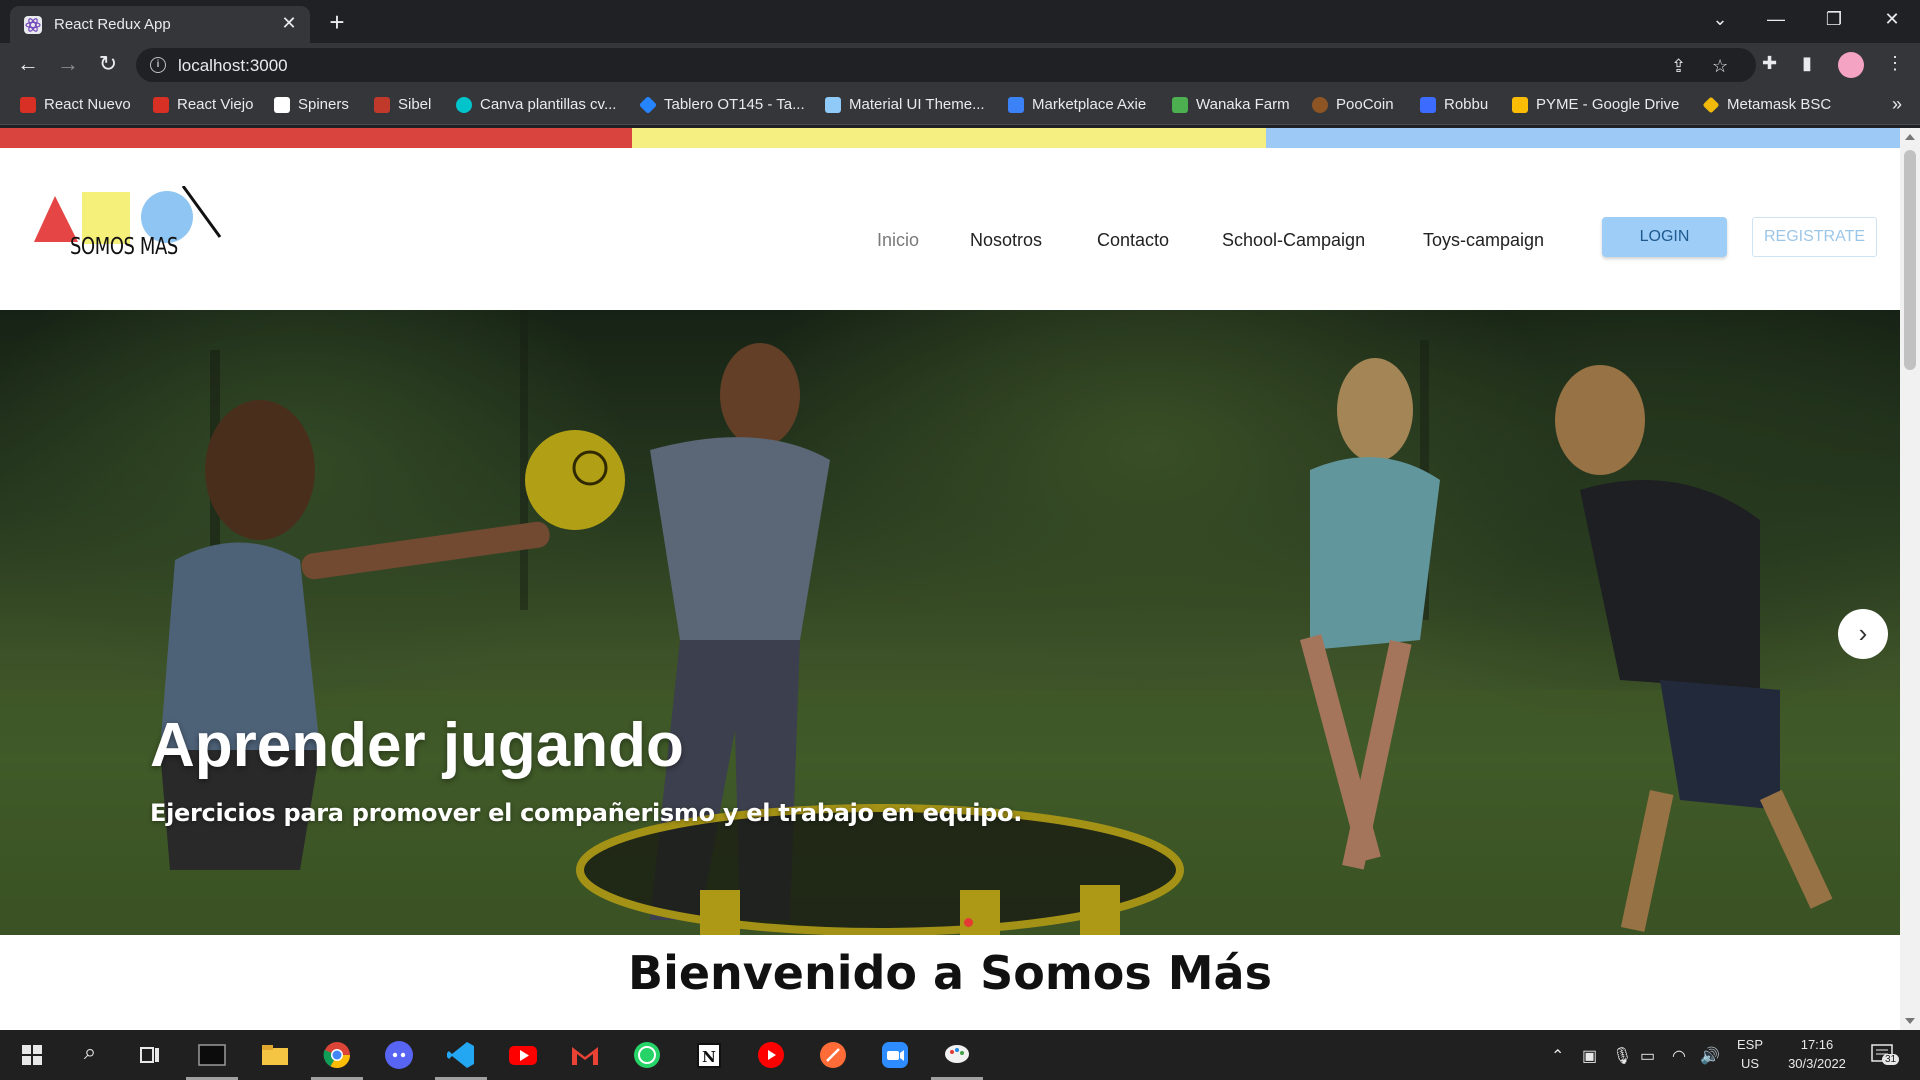 Image resolution: width=1920 pixels, height=1080 pixels. I want to click on chrome-icon, so click(337, 1059).